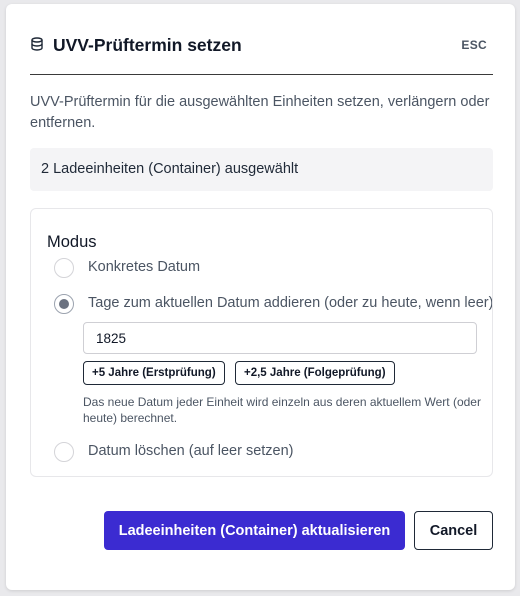  I want to click on radio-option-clear-date: Datum löschen (auf leer setzen), so click(273, 452).